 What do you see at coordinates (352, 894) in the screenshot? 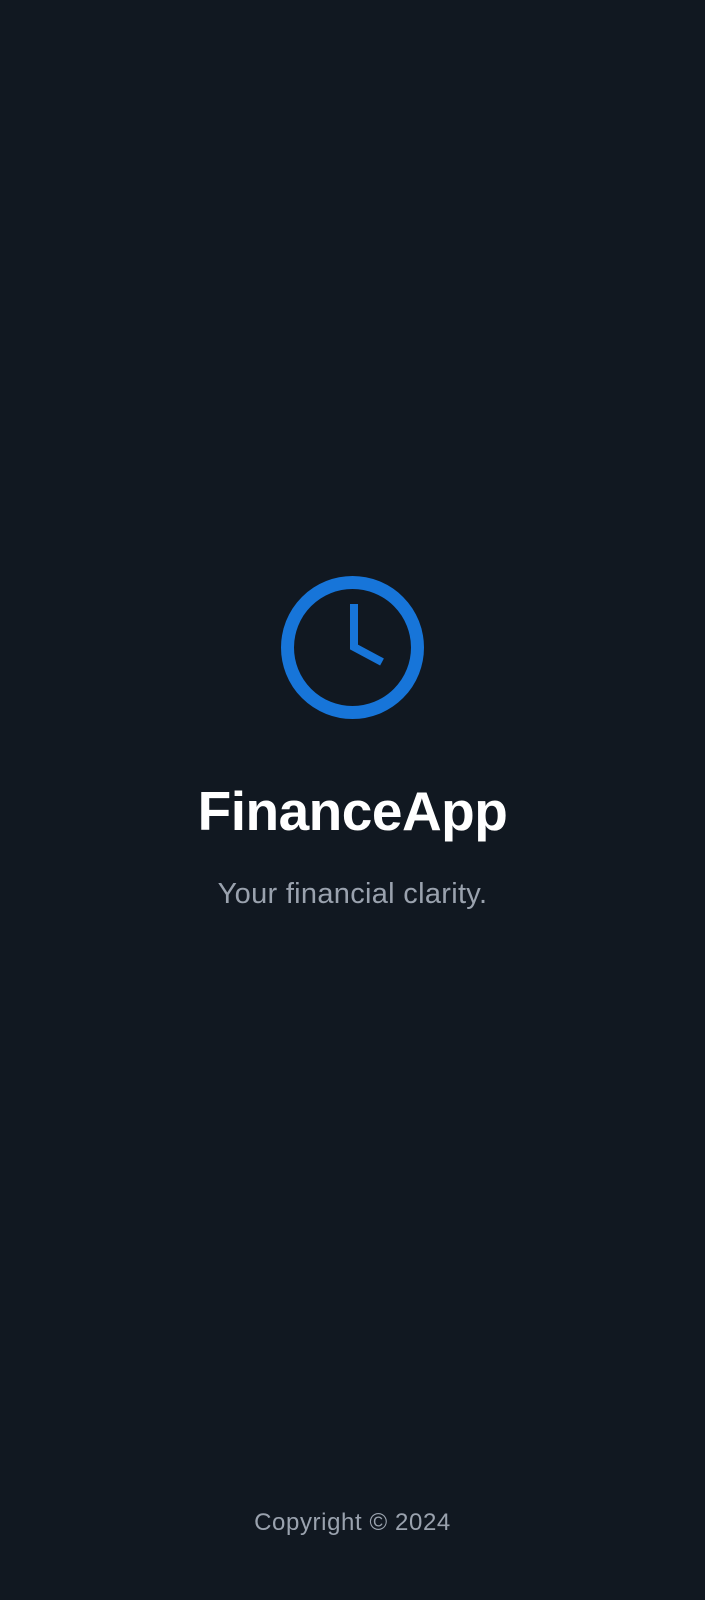
I see `app-tagline: Your financial clarity.` at bounding box center [352, 894].